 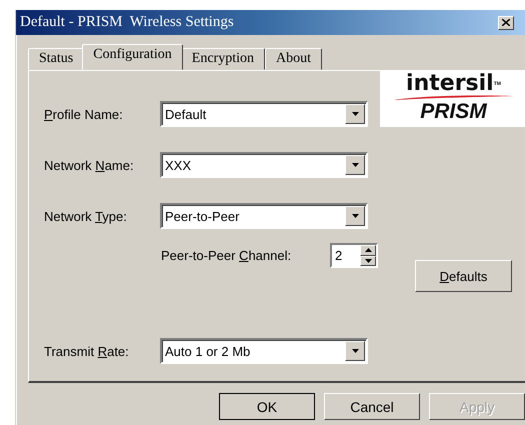 I want to click on spin-down-button, so click(x=368, y=261).